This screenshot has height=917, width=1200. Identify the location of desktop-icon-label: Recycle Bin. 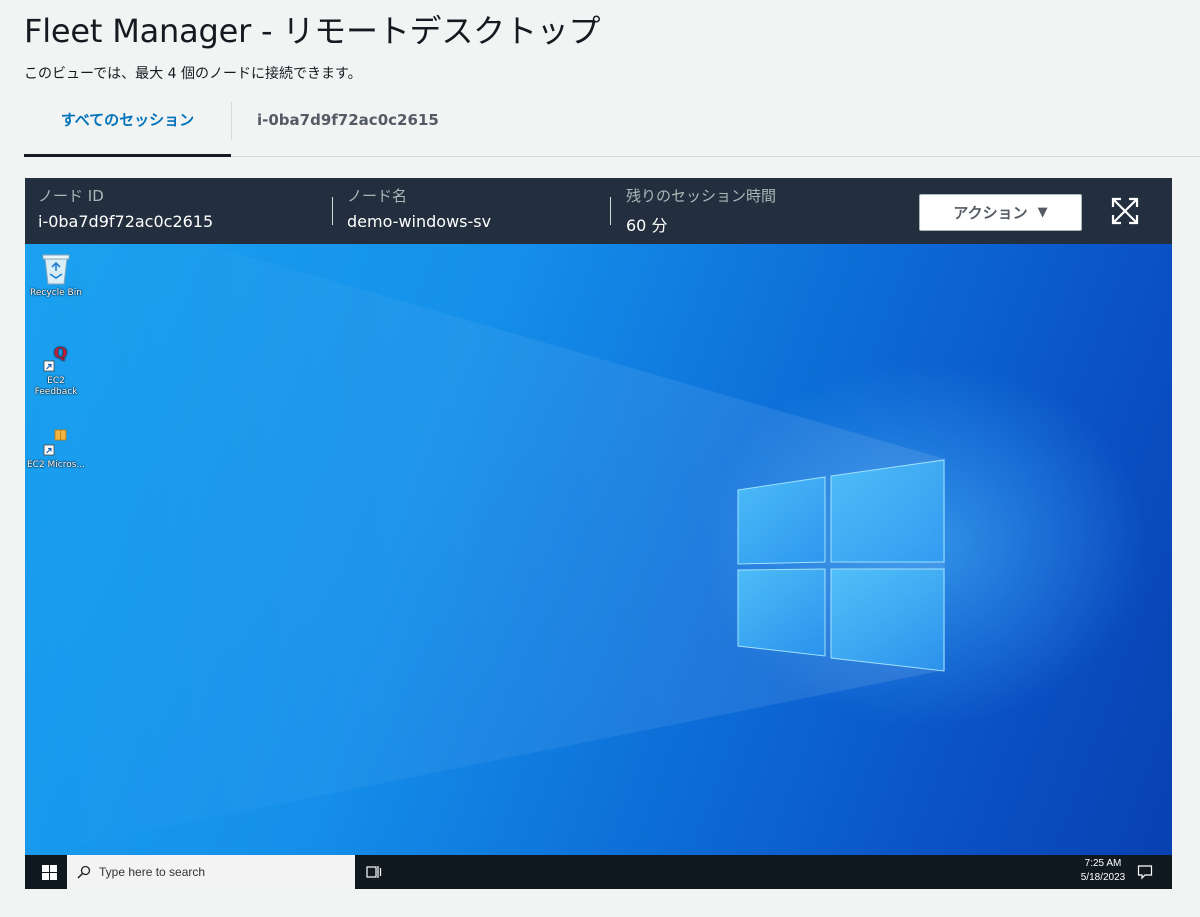
(56, 293).